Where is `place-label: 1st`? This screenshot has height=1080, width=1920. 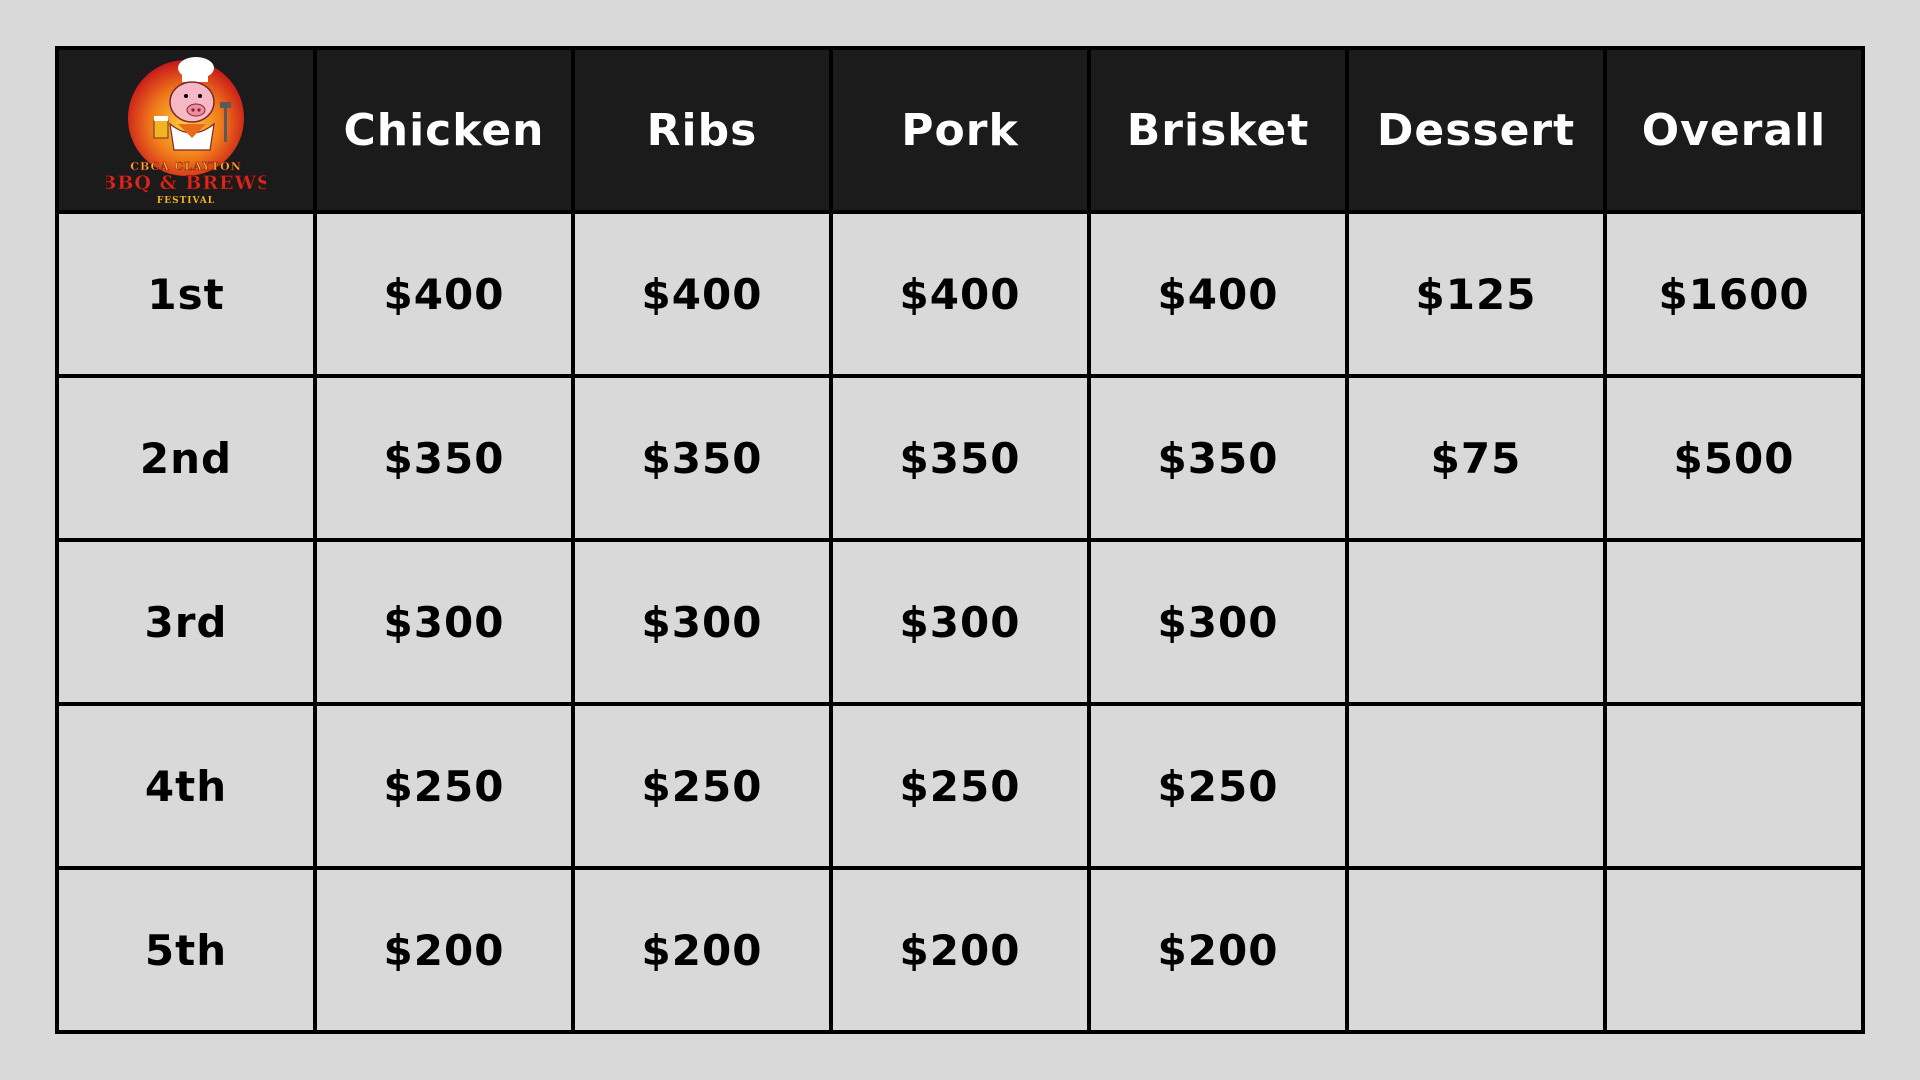
place-label: 1st is located at coordinates (186, 294).